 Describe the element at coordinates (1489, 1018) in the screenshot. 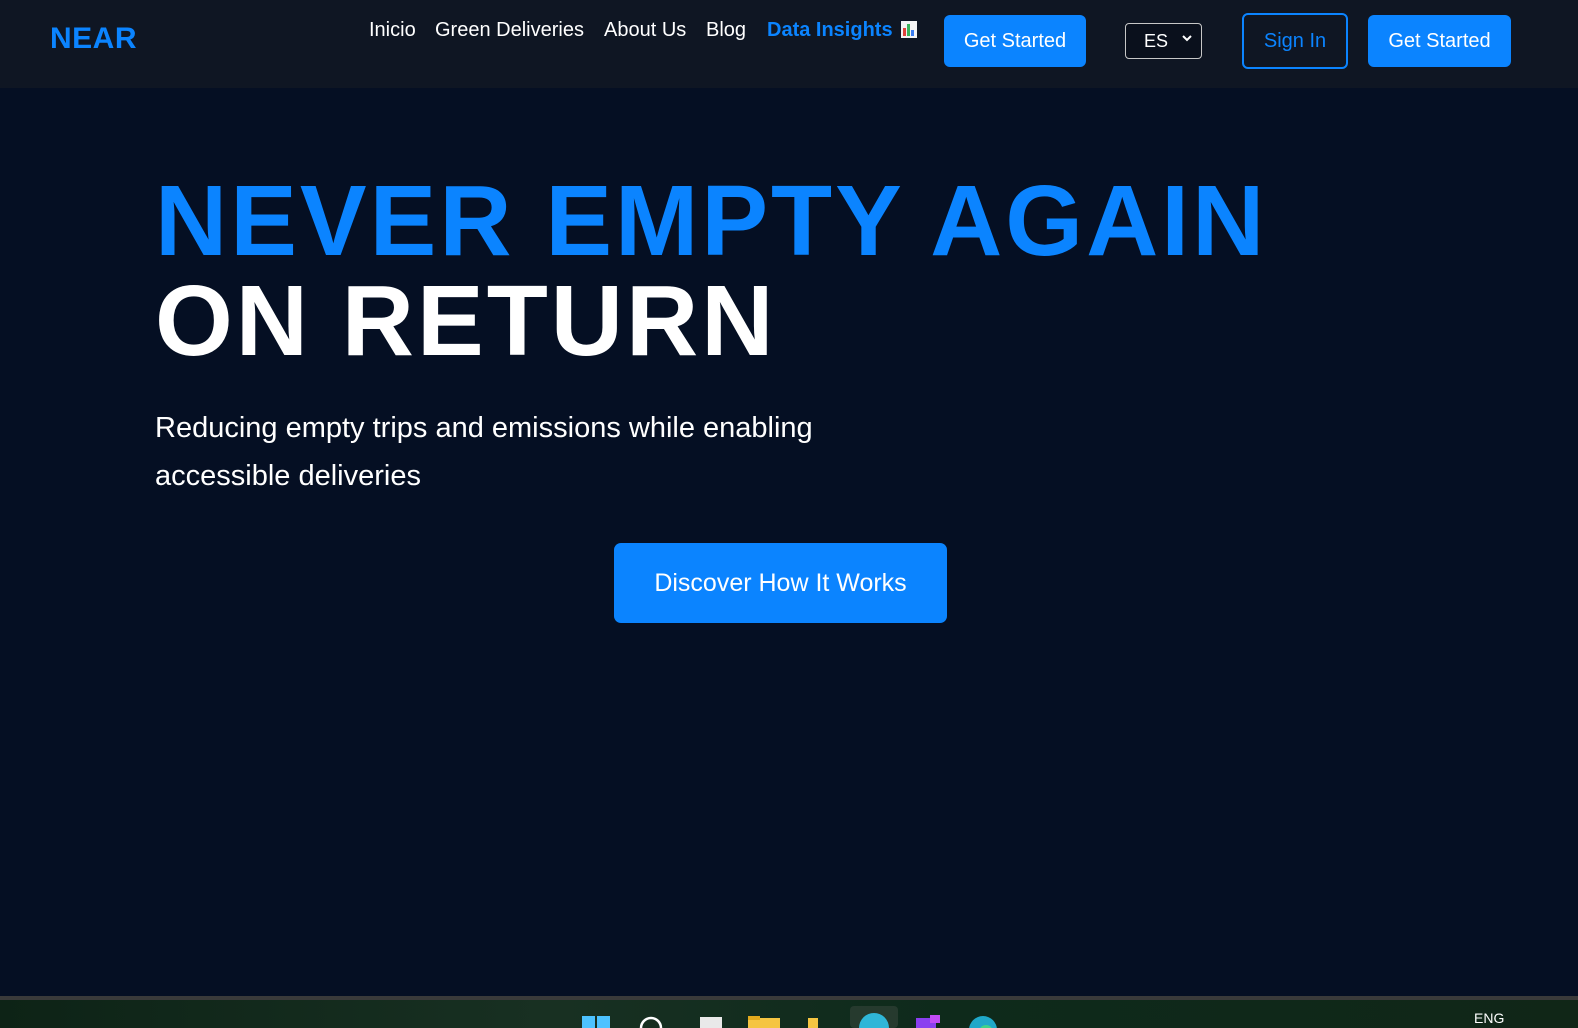

I see `tray-language: ENG` at that location.